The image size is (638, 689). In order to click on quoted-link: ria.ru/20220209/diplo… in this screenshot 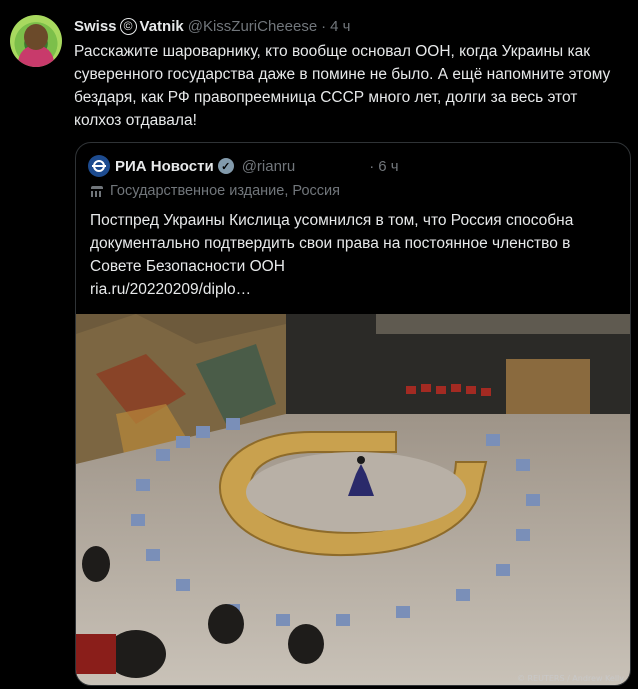, I will do `click(355, 289)`.